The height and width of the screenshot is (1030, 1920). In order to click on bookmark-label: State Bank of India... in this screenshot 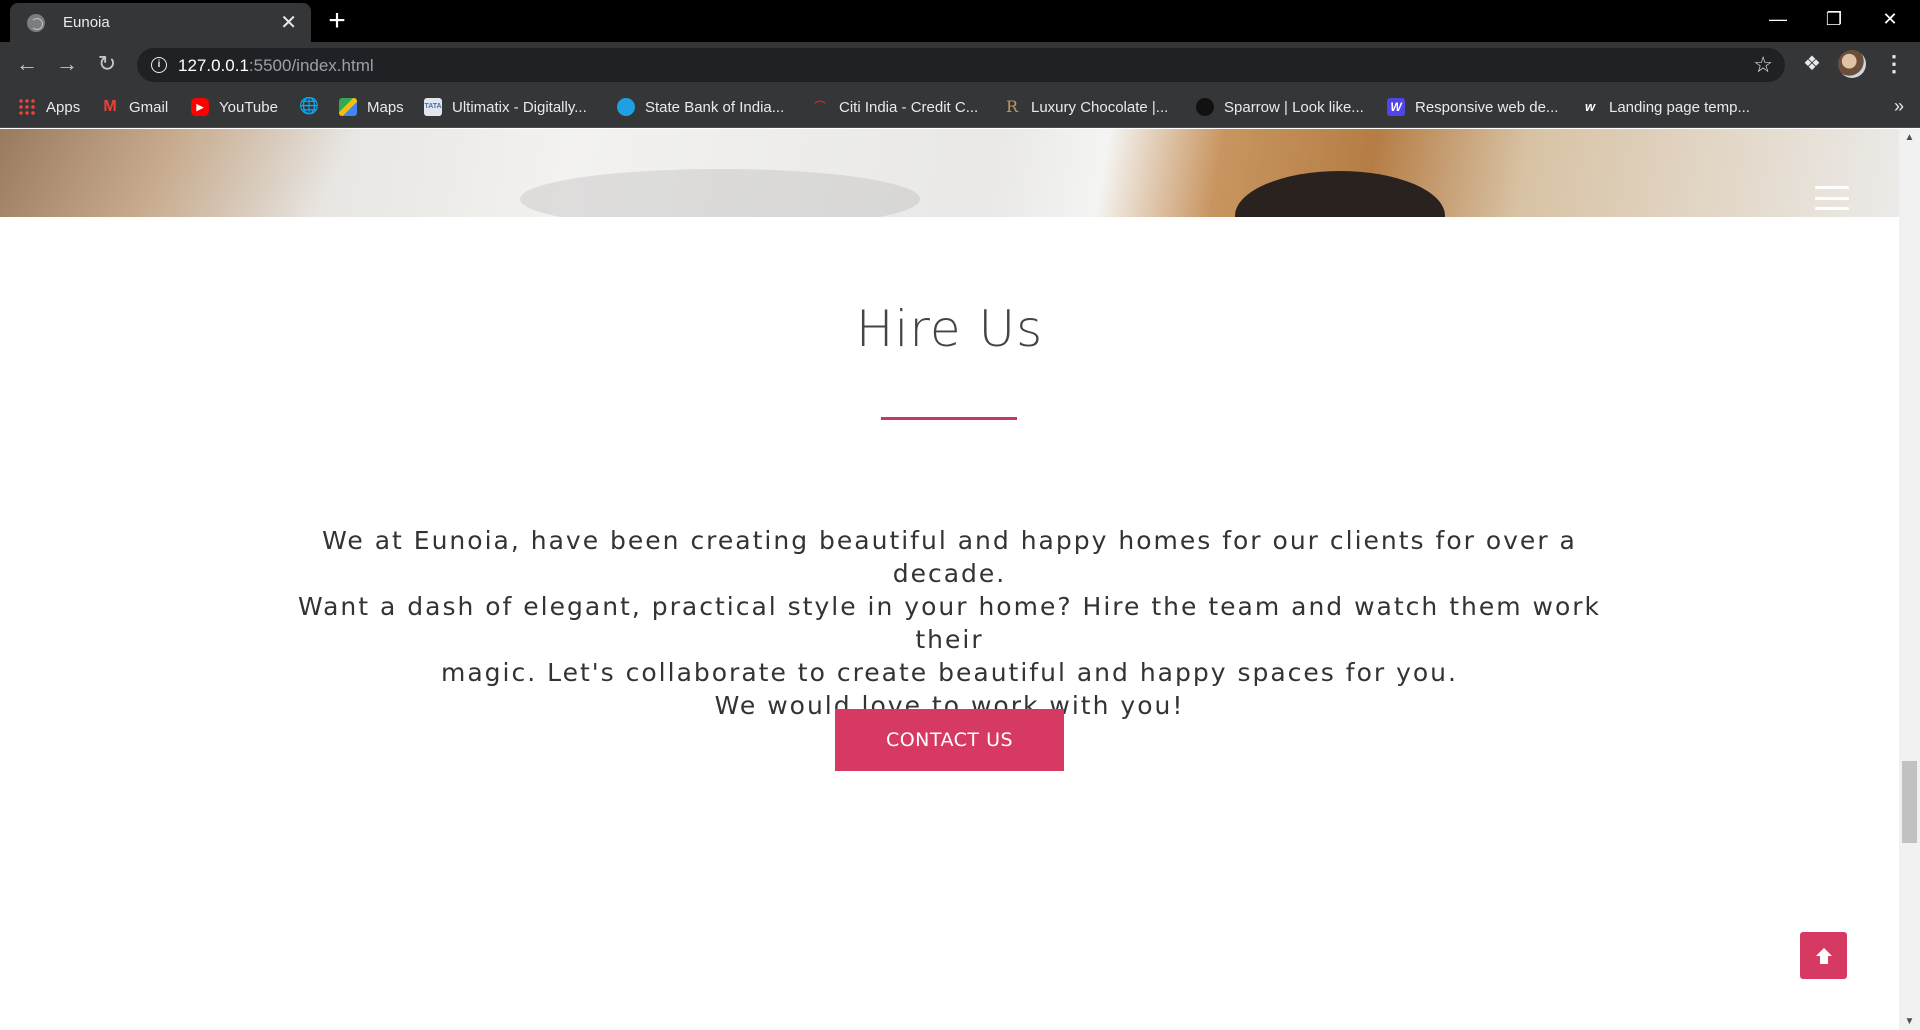, I will do `click(715, 107)`.